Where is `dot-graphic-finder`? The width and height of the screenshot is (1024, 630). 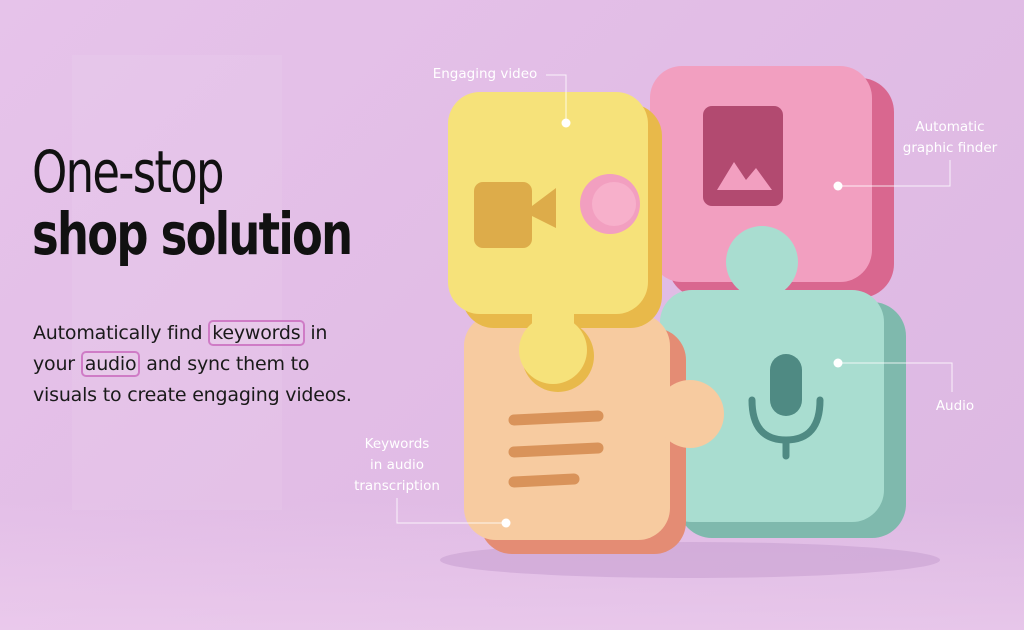 dot-graphic-finder is located at coordinates (838, 186).